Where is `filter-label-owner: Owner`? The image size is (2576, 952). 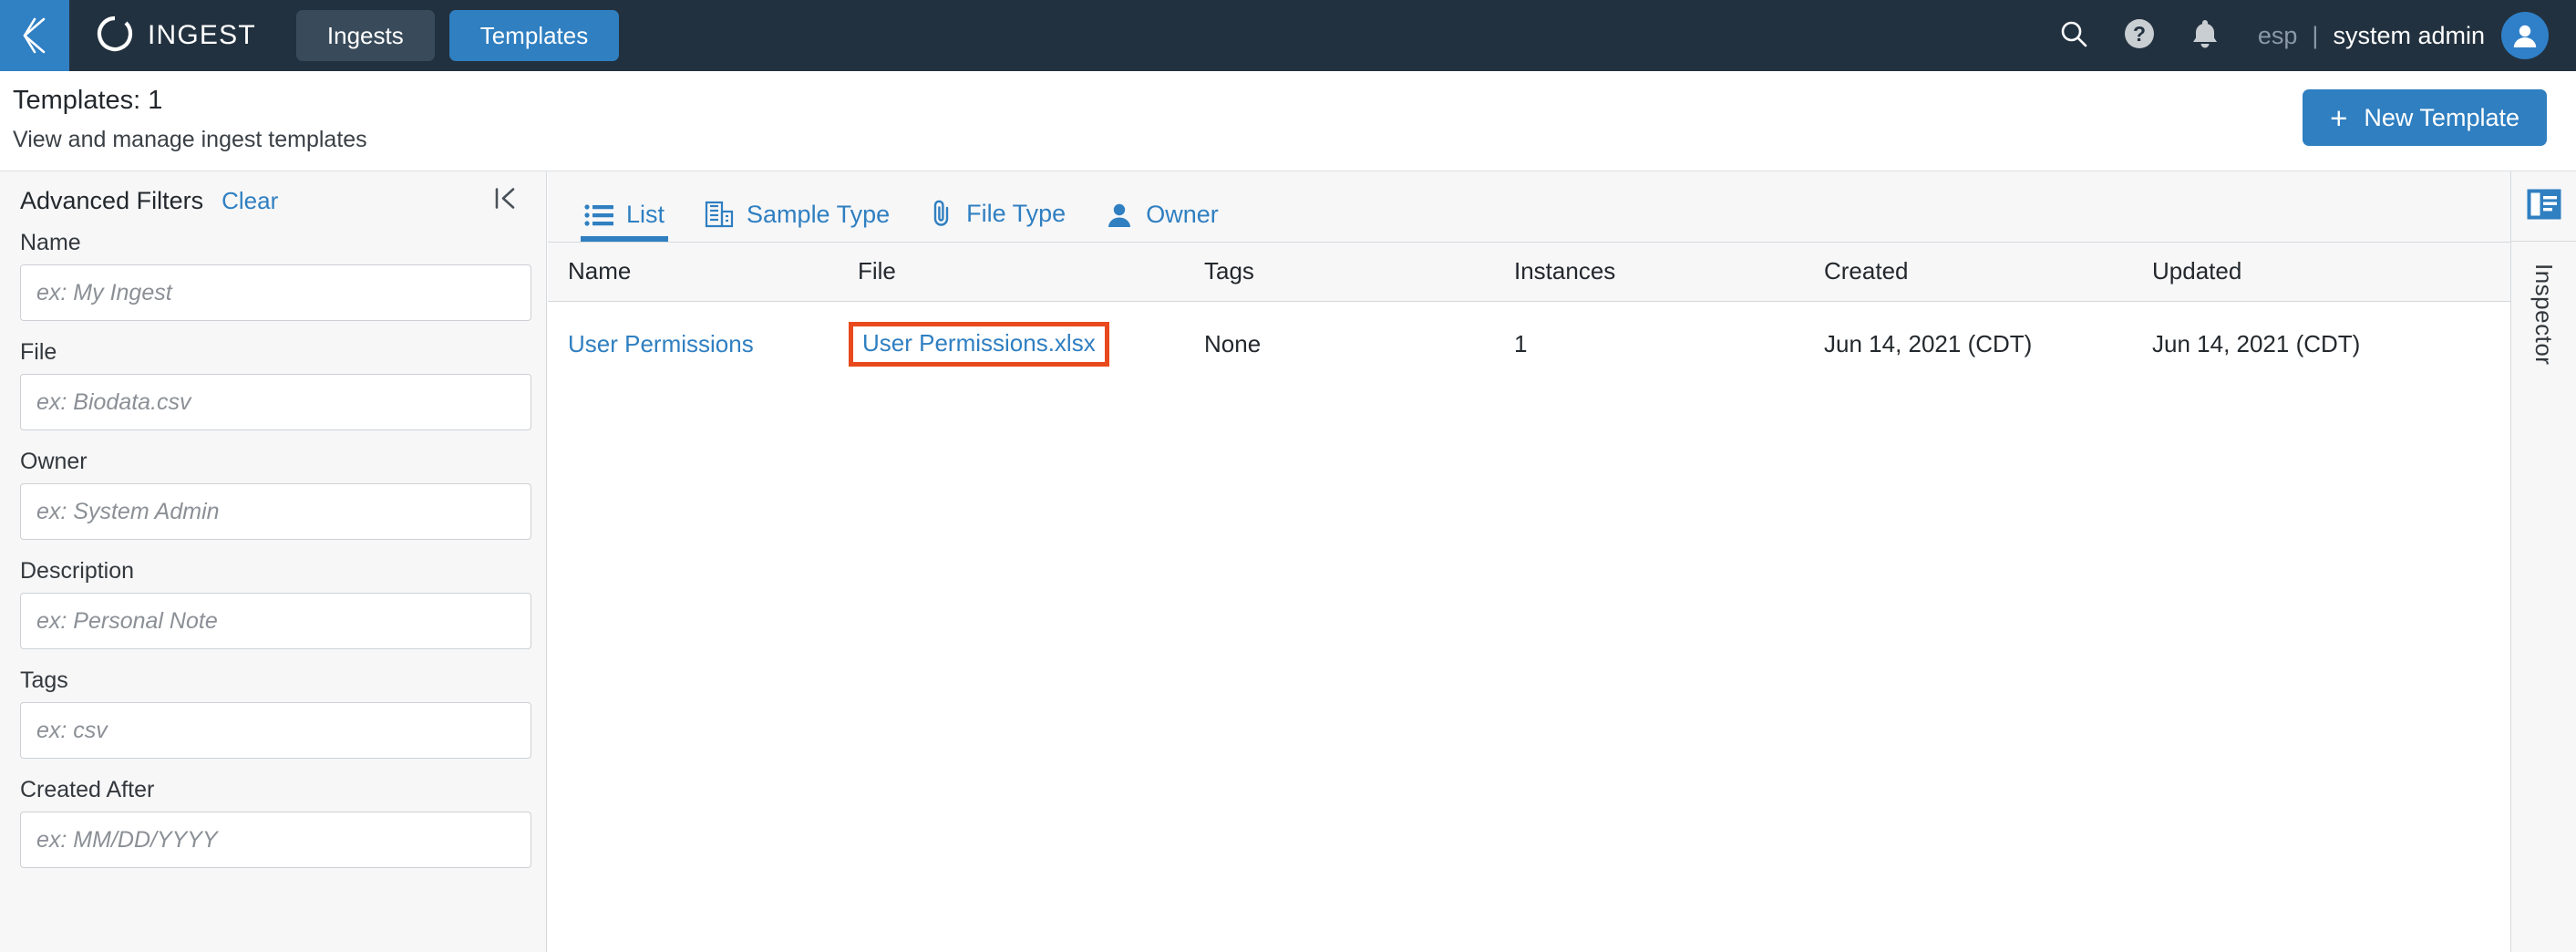
filter-label-owner: Owner is located at coordinates (54, 462).